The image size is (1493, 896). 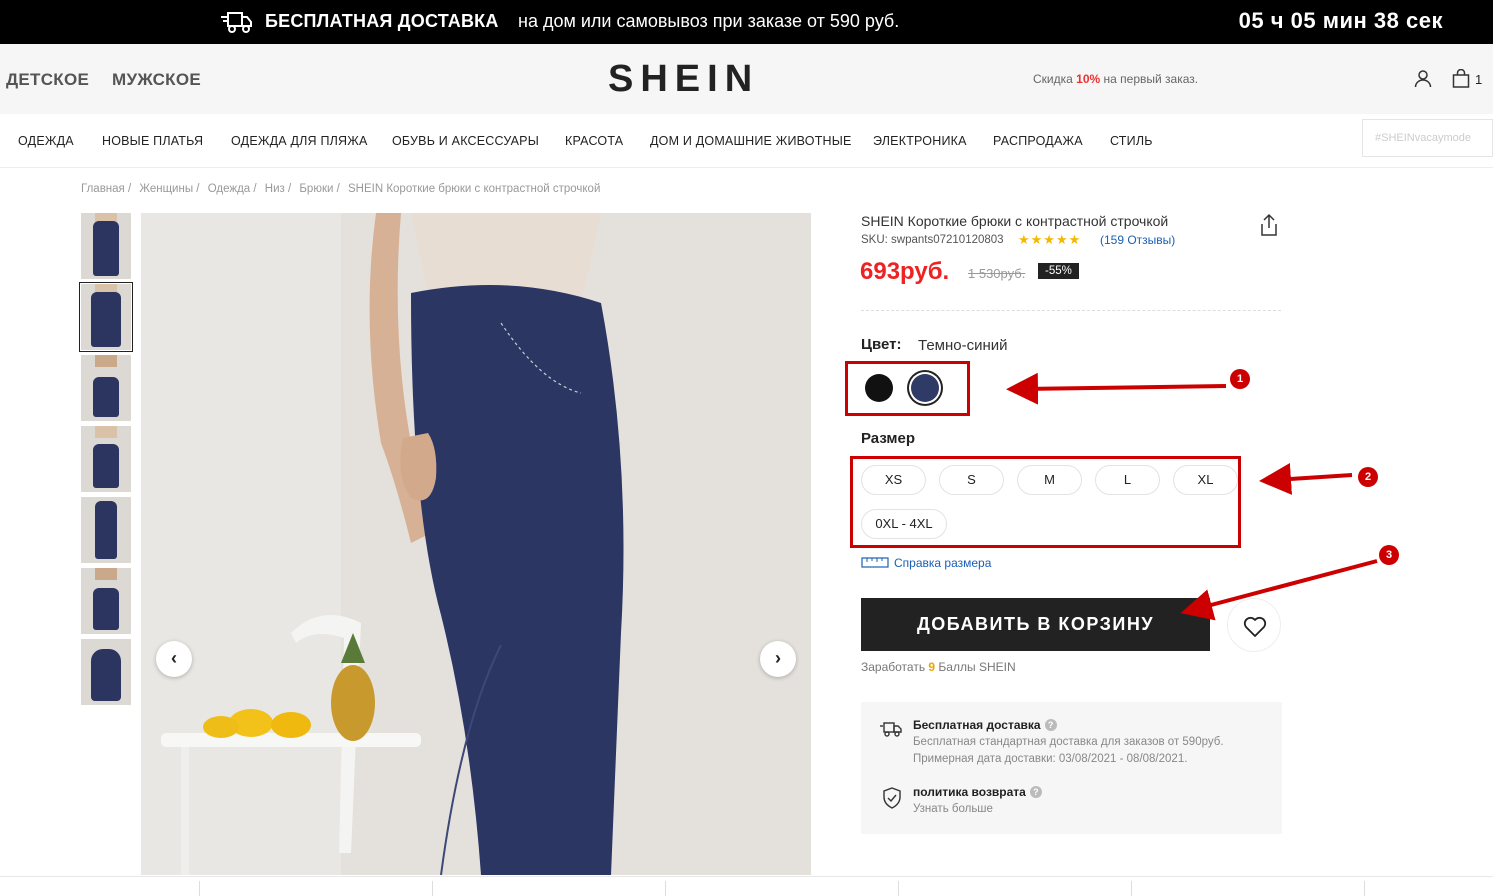 What do you see at coordinates (152, 141) in the screenshot?
I see `nav-new-dresses: НОВЫЕ ПЛАТЬЯ` at bounding box center [152, 141].